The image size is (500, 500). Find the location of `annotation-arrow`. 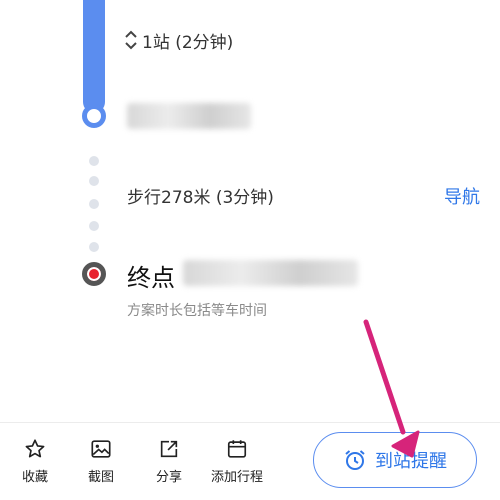

annotation-arrow is located at coordinates (391, 388).